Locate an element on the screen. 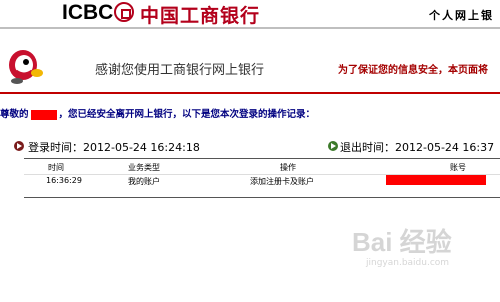 The width and height of the screenshot is (500, 302). logout-time: 退出时间：2012-05-24 16:37 is located at coordinates (417, 147).